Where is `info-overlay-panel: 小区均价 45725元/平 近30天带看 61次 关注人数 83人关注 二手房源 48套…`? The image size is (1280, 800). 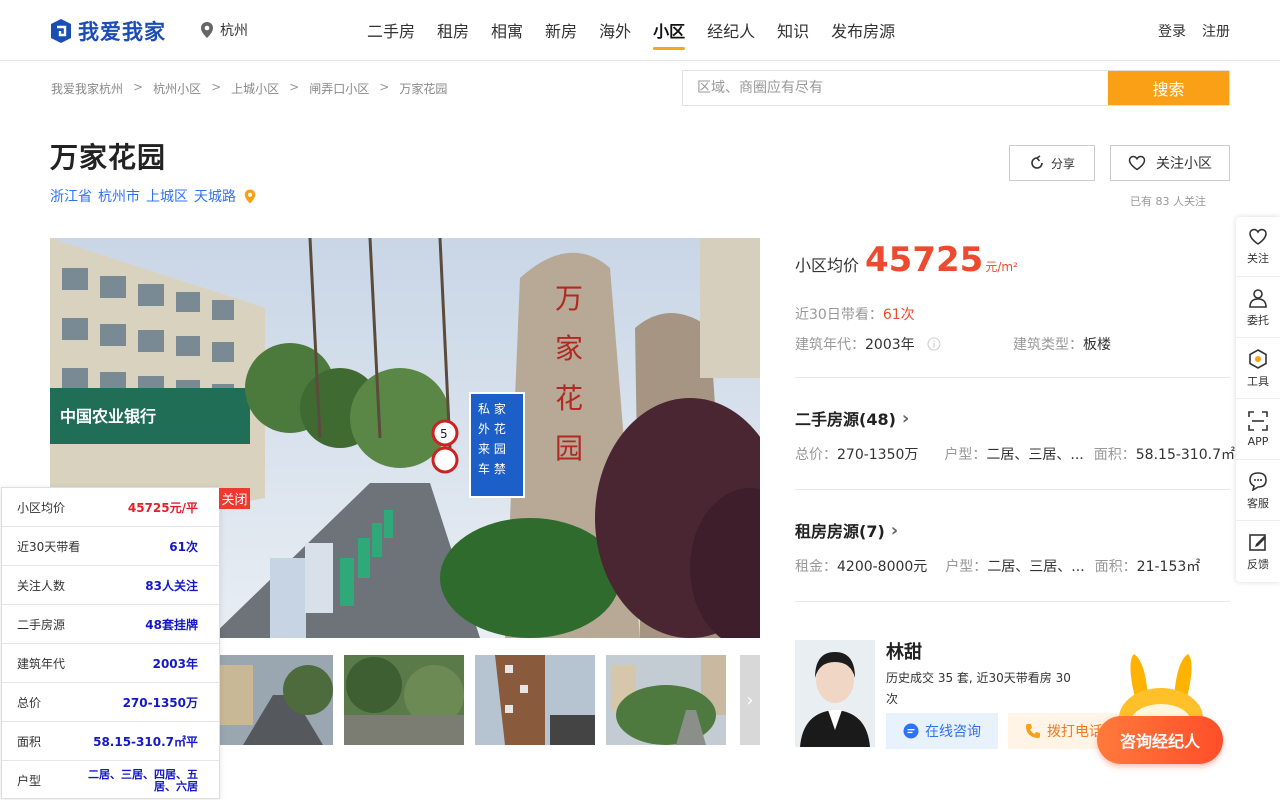 info-overlay-panel: 小区均价 45725元/平 近30天带看 61次 关注人数 83人关注 二手房源 48套… is located at coordinates (110, 643).